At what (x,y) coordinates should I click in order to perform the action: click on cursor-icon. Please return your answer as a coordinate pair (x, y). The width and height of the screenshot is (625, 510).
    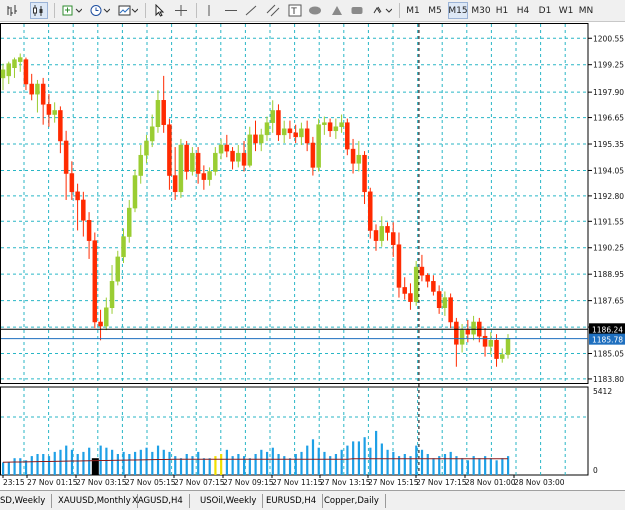
    Looking at the image, I should click on (159, 10).